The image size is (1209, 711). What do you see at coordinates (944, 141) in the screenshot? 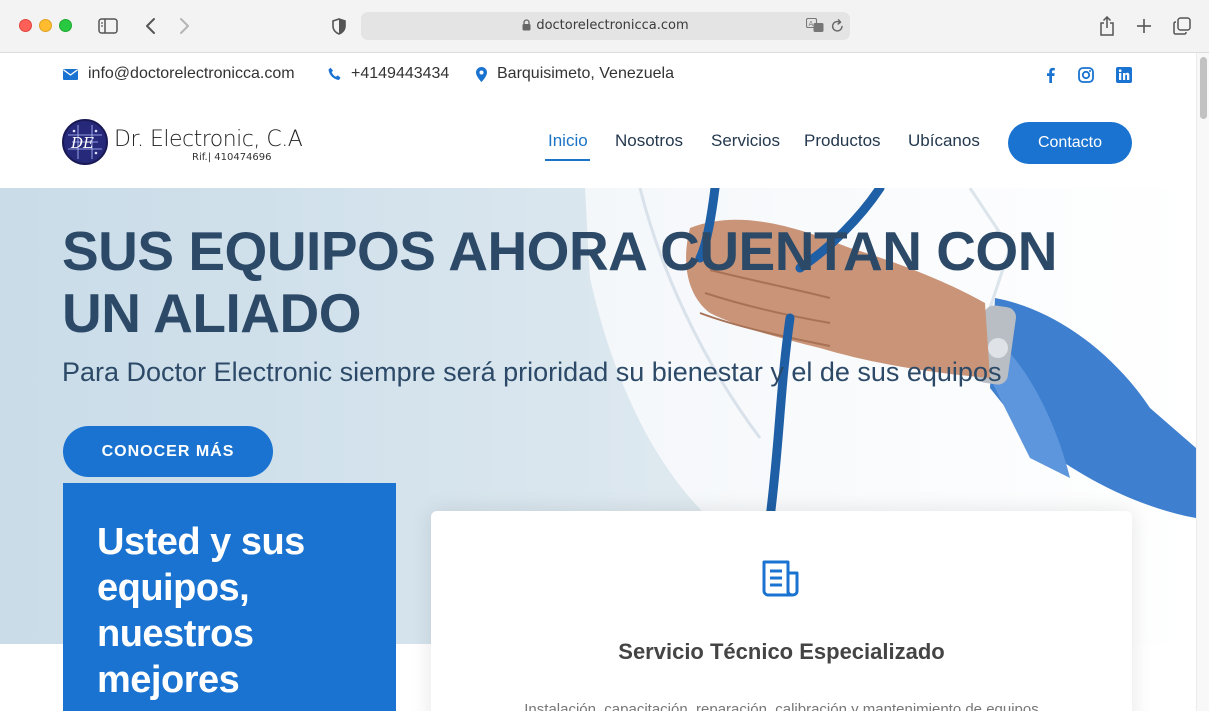
I see `nav-ubicanos: Ubícanos` at bounding box center [944, 141].